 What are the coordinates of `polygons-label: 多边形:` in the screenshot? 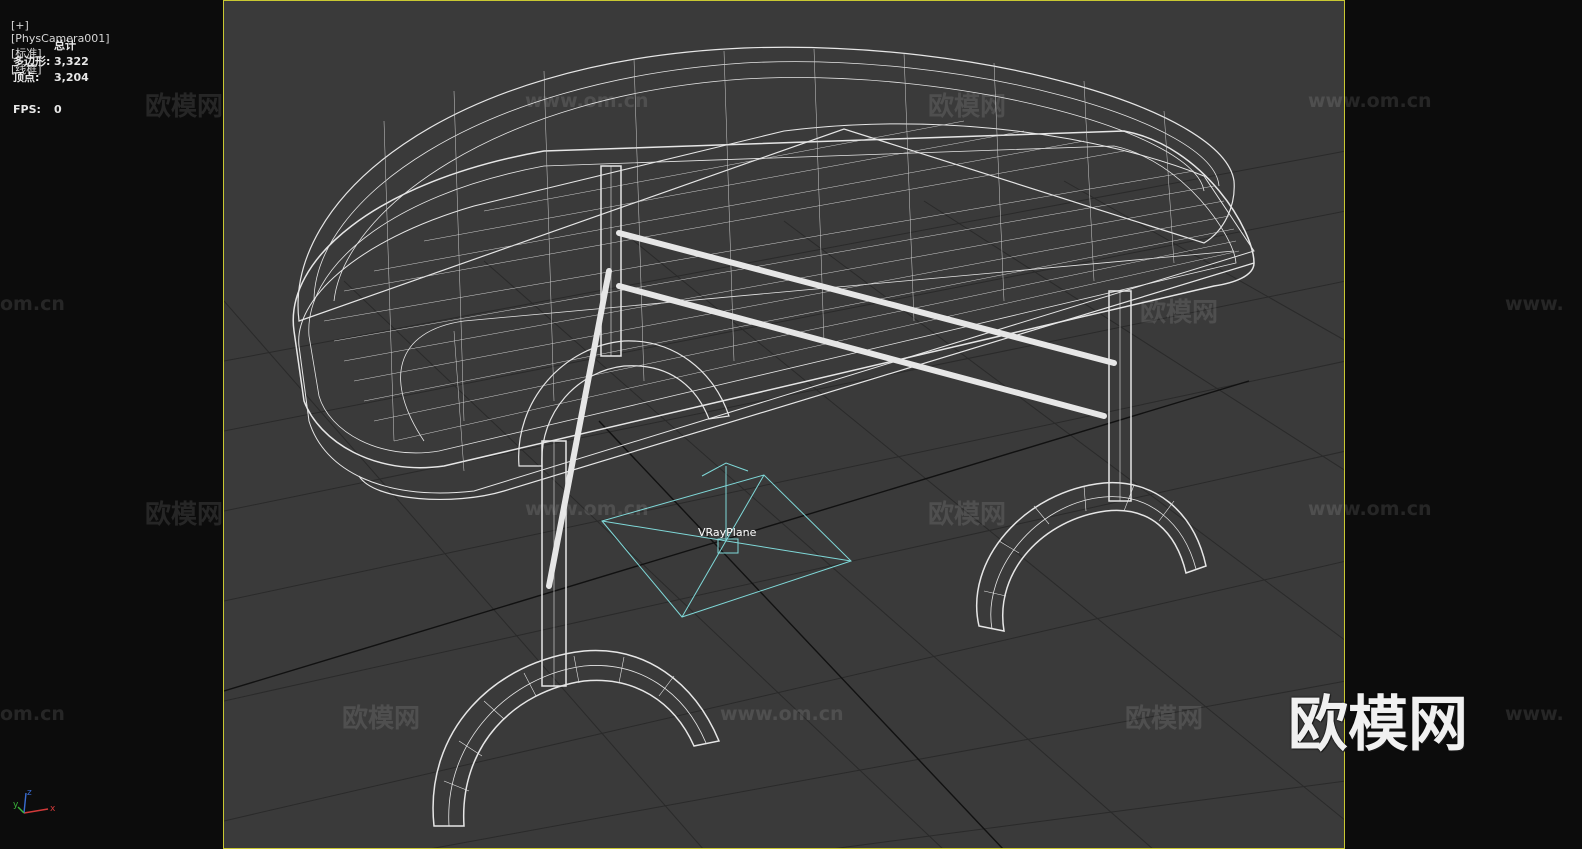 It's located at (32, 61).